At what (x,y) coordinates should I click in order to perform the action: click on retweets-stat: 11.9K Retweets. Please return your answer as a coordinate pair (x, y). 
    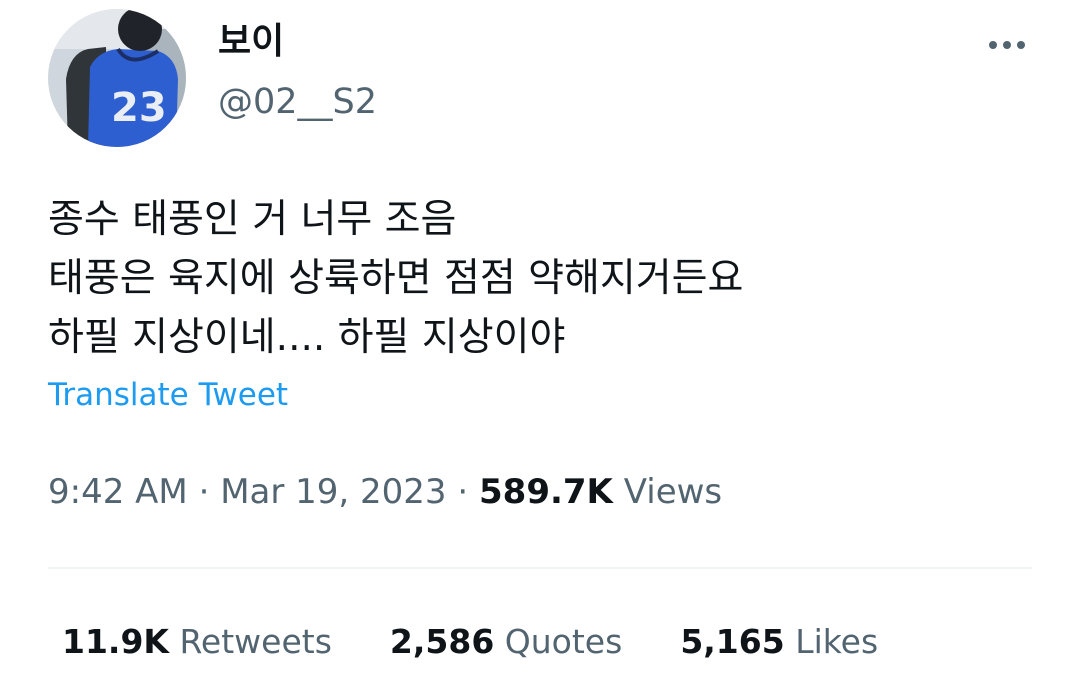
    Looking at the image, I should click on (197, 642).